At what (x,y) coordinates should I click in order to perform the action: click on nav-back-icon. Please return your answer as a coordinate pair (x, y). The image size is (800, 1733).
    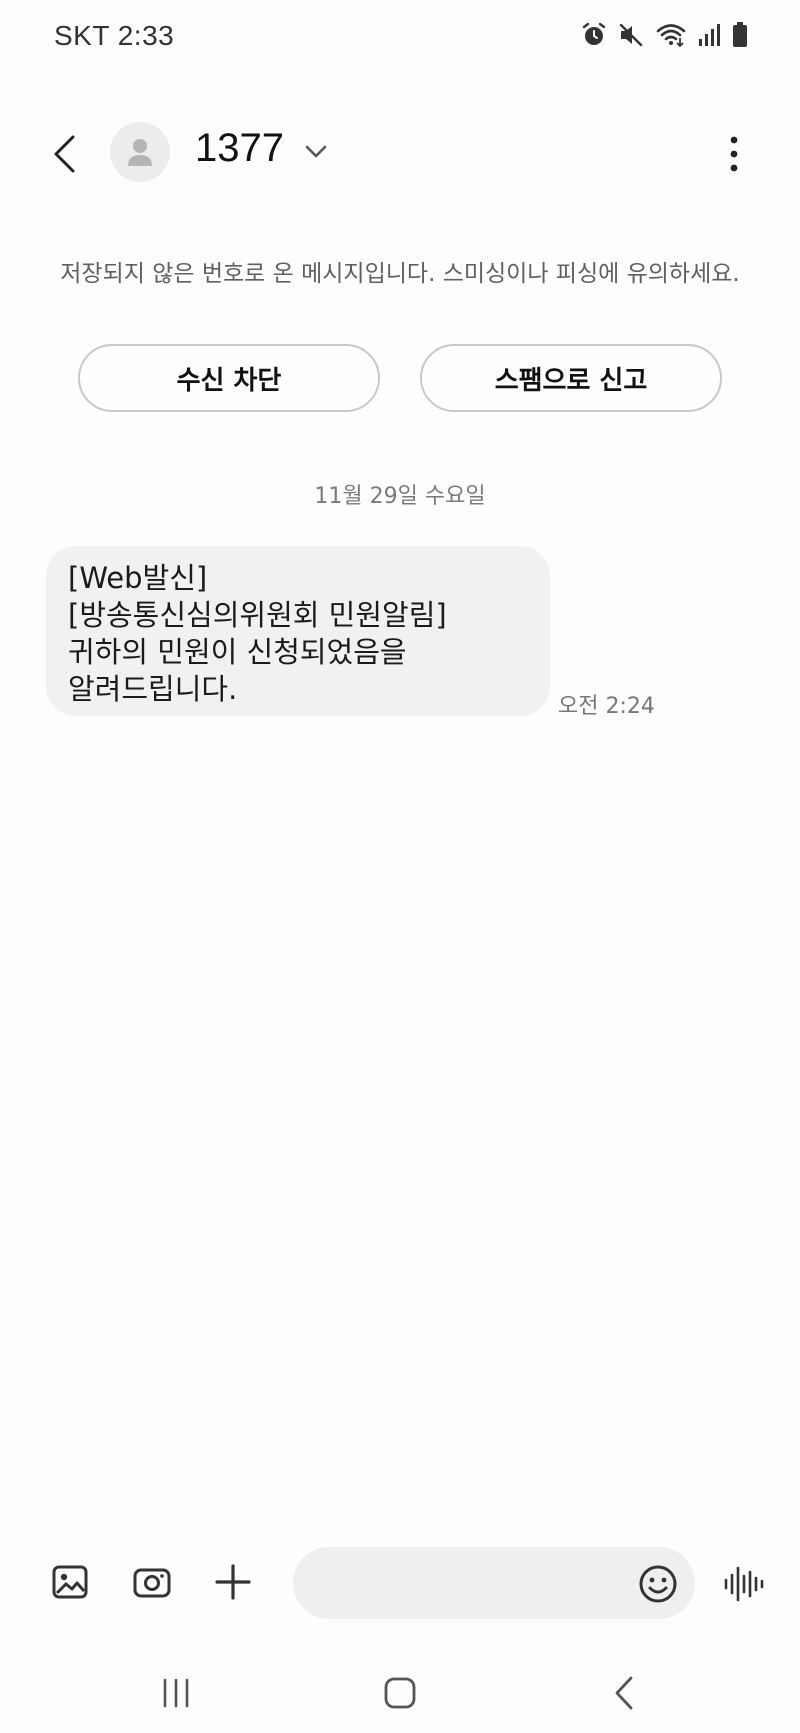
    Looking at the image, I should click on (624, 1693).